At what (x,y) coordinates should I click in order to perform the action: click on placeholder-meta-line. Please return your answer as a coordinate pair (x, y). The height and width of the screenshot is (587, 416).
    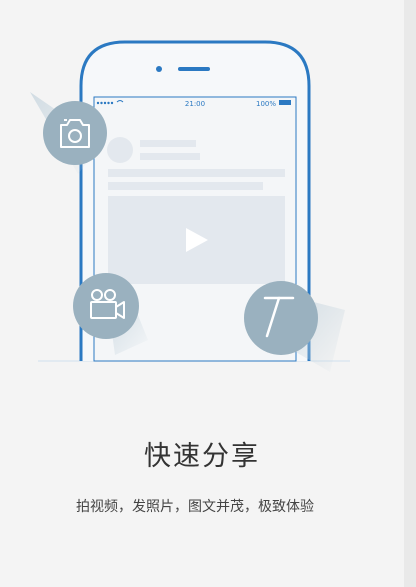
    Looking at the image, I should click on (170, 156).